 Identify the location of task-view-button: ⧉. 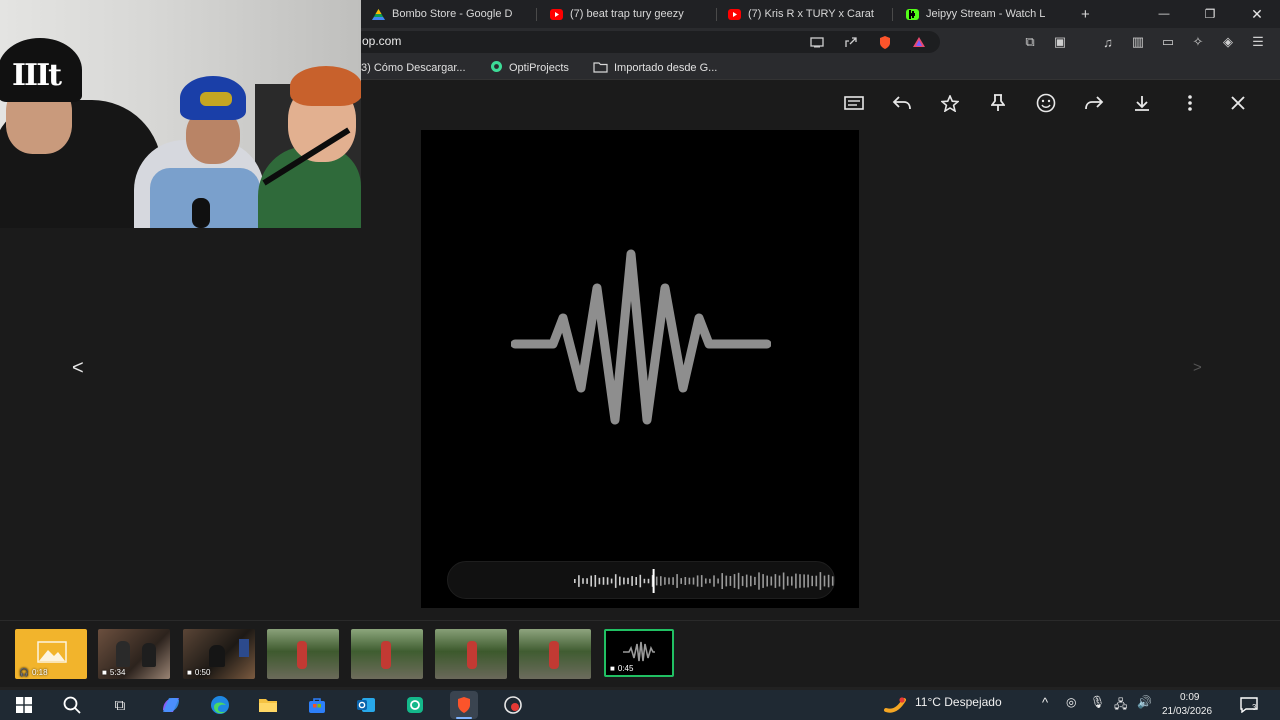
(120, 705).